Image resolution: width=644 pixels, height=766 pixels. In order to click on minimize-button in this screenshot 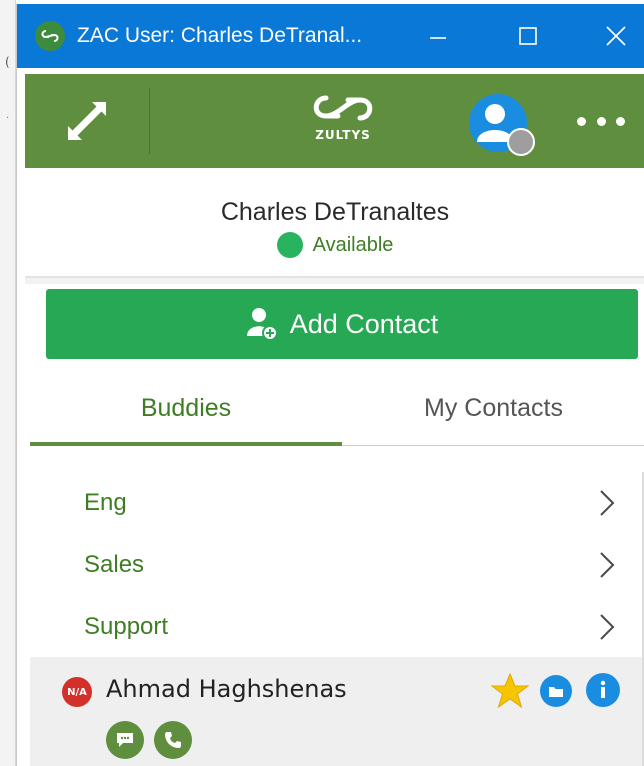, I will do `click(438, 36)`.